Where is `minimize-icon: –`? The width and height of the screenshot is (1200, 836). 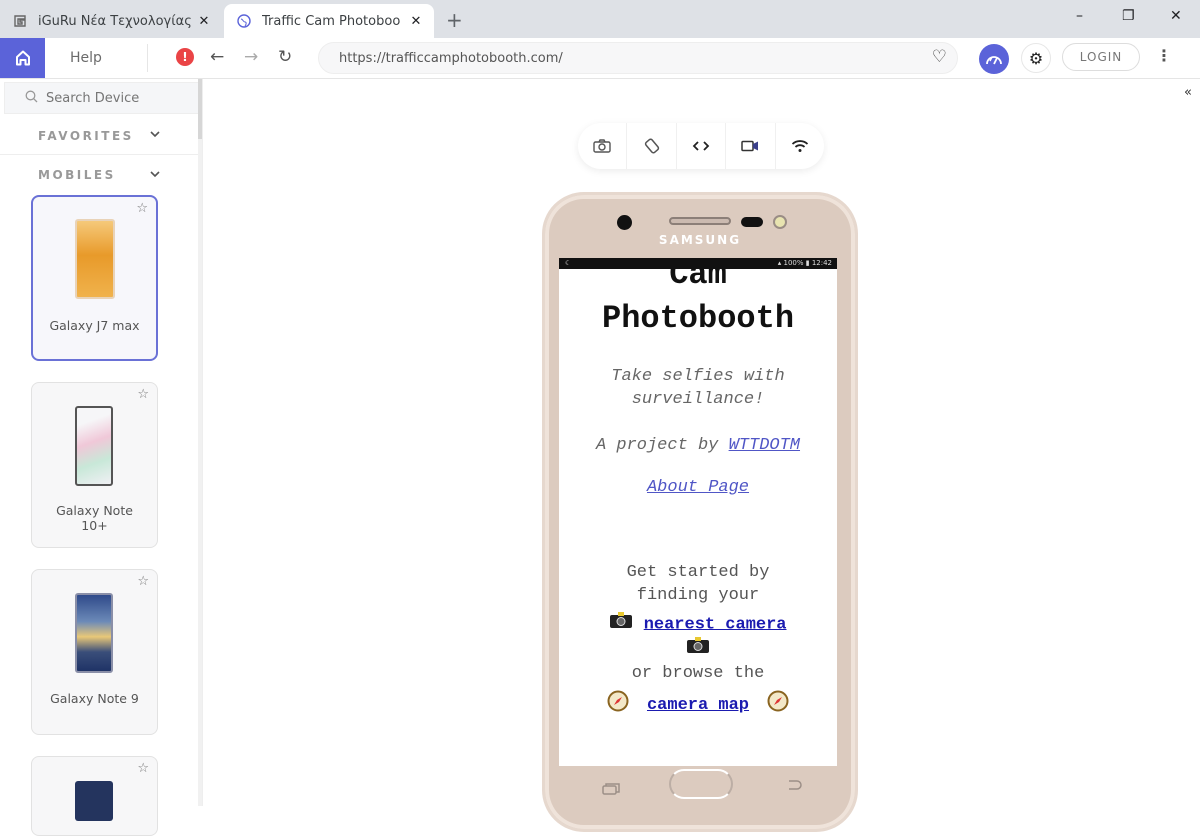 minimize-icon: – is located at coordinates (1079, 16).